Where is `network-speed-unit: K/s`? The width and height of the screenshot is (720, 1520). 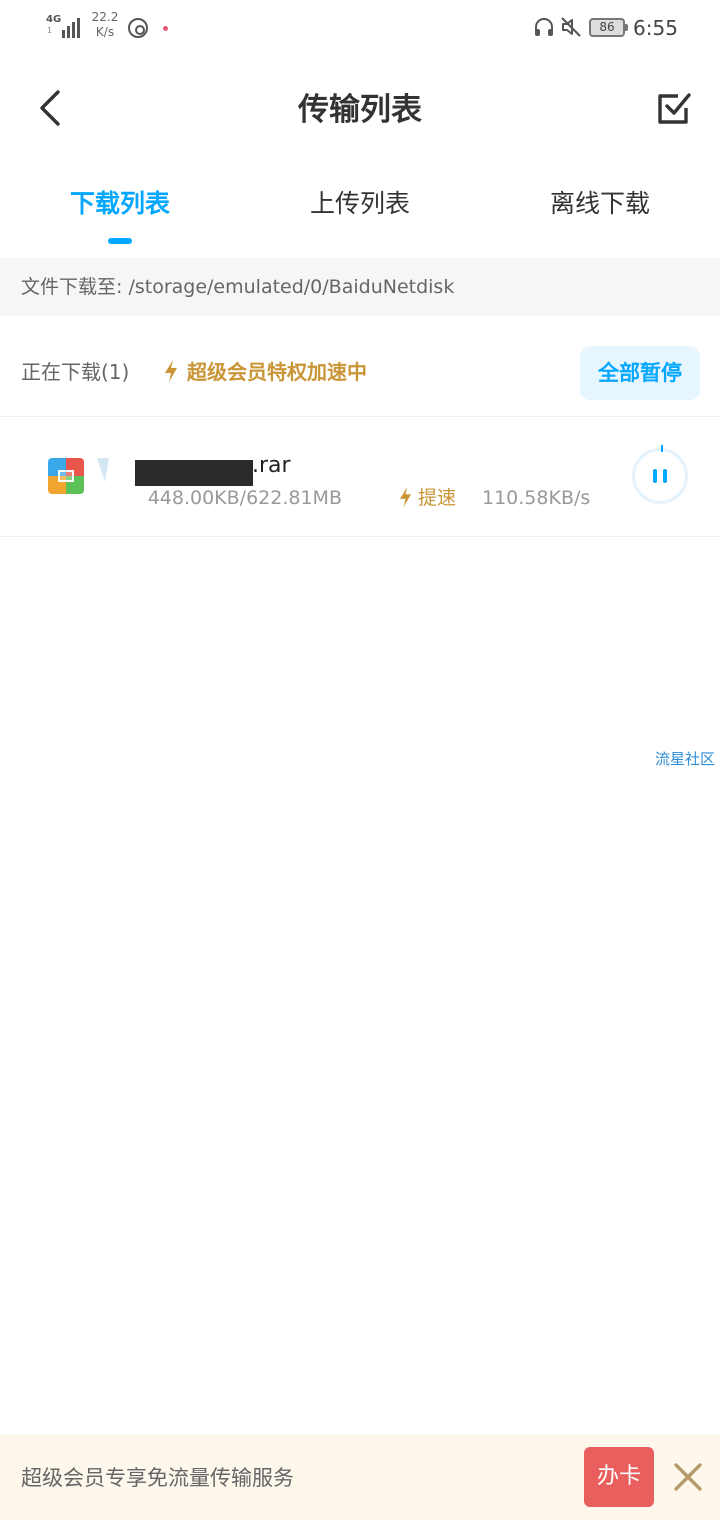
network-speed-unit: K/s is located at coordinates (105, 32).